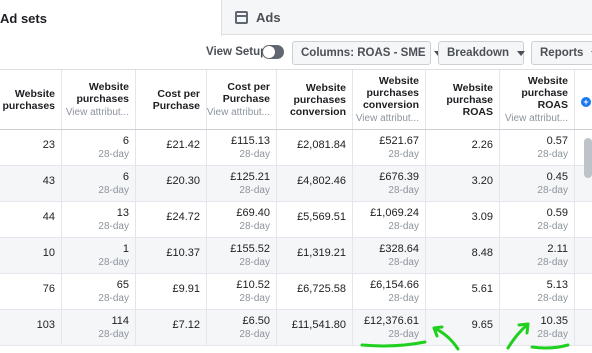  What do you see at coordinates (186, 289) in the screenshot?
I see `cell-value: £9.91` at bounding box center [186, 289].